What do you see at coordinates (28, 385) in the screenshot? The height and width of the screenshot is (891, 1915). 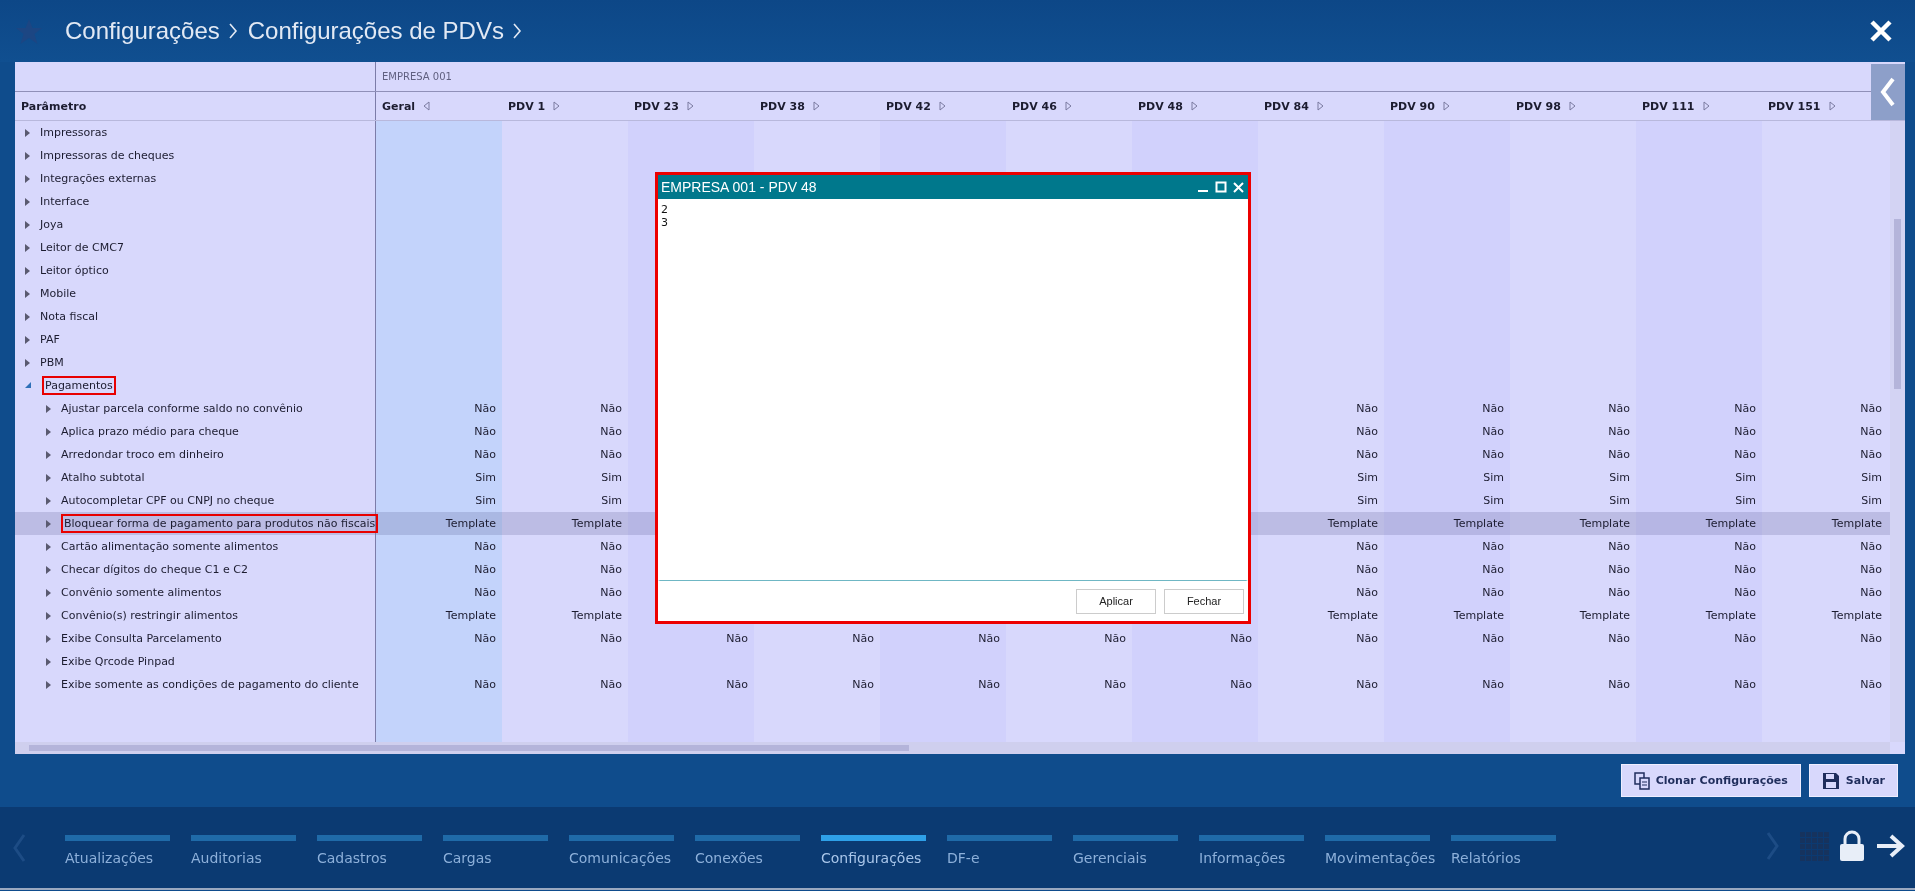 I see `caret-down-icon` at bounding box center [28, 385].